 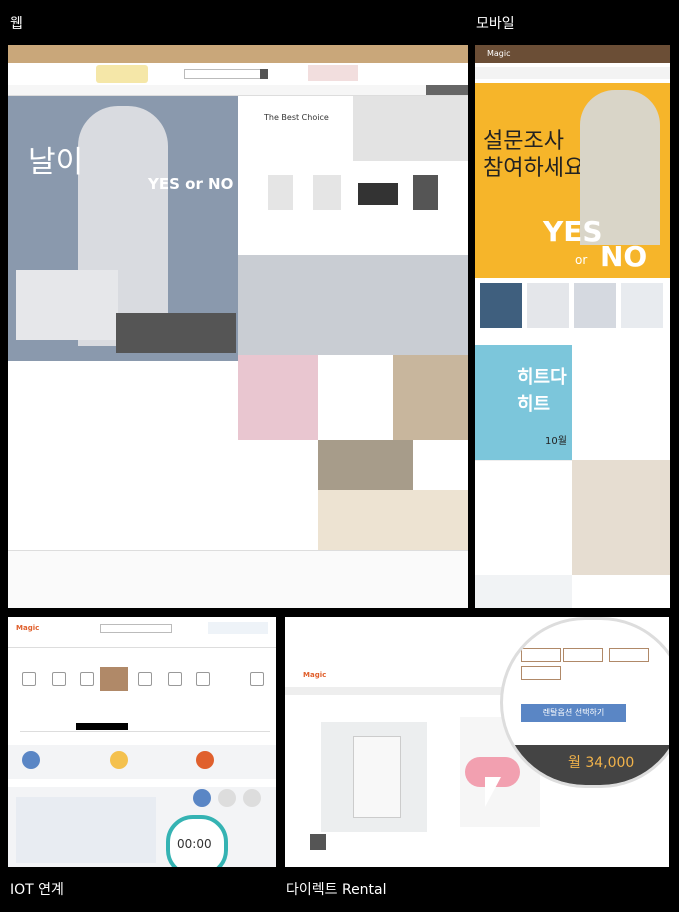 What do you see at coordinates (114, 679) in the screenshot?
I see `menu-icon-active` at bounding box center [114, 679].